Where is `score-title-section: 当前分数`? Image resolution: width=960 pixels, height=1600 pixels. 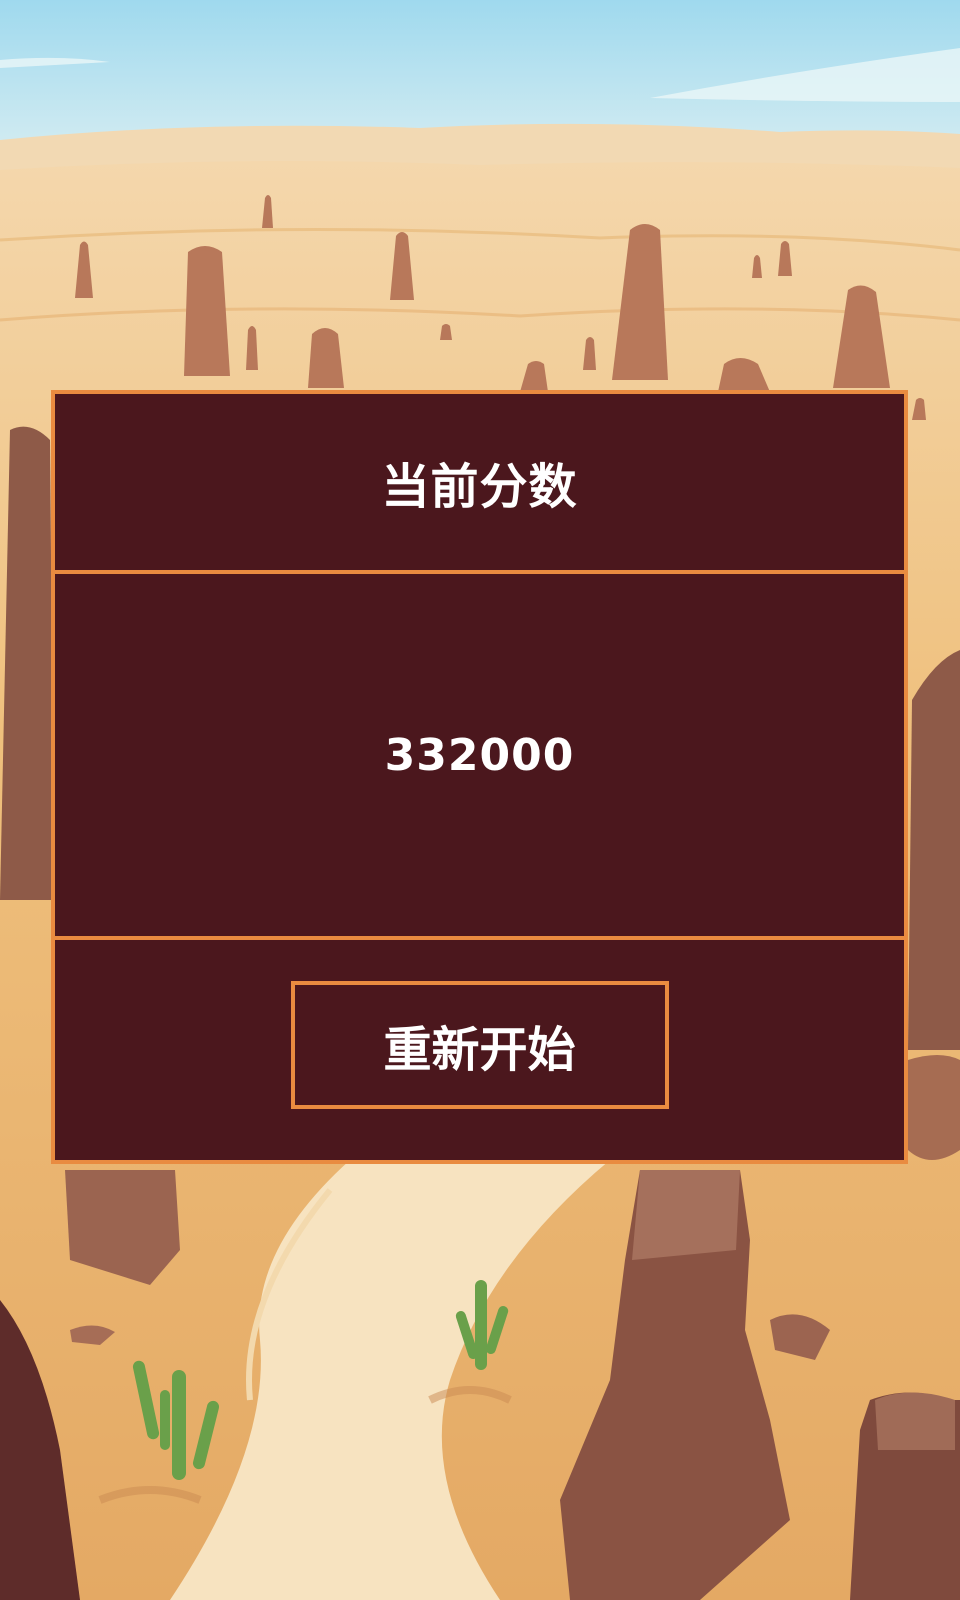 score-title-section: 当前分数 is located at coordinates (479, 484).